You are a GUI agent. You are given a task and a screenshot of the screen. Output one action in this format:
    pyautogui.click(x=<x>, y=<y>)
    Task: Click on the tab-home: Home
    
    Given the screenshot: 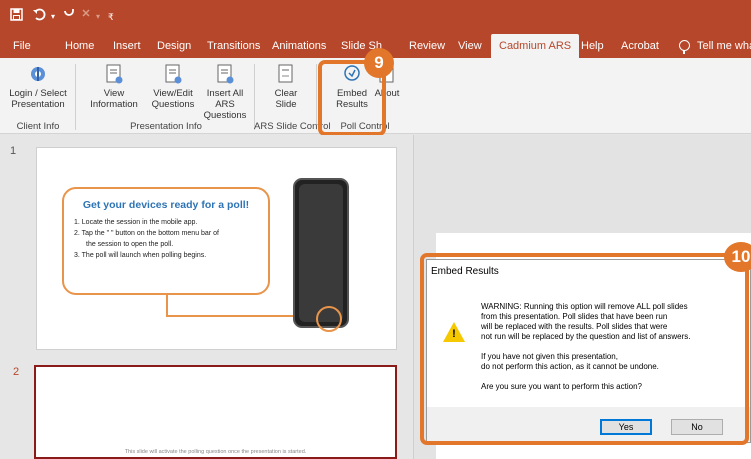 What is the action you would take?
    pyautogui.click(x=79, y=46)
    